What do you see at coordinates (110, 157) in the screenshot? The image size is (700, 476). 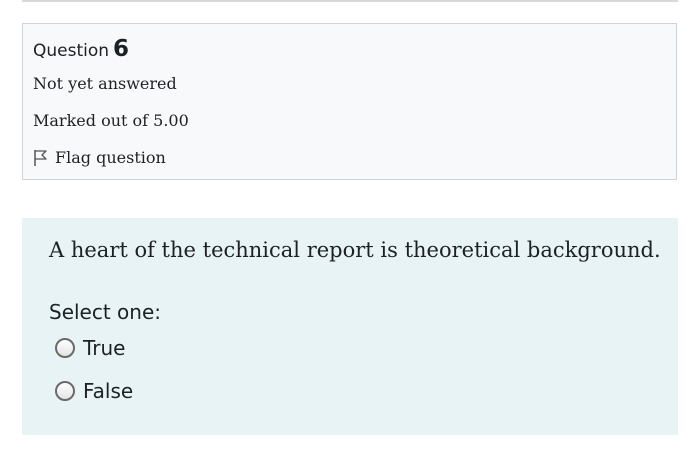 I see `flag-question-label: Flag question` at bounding box center [110, 157].